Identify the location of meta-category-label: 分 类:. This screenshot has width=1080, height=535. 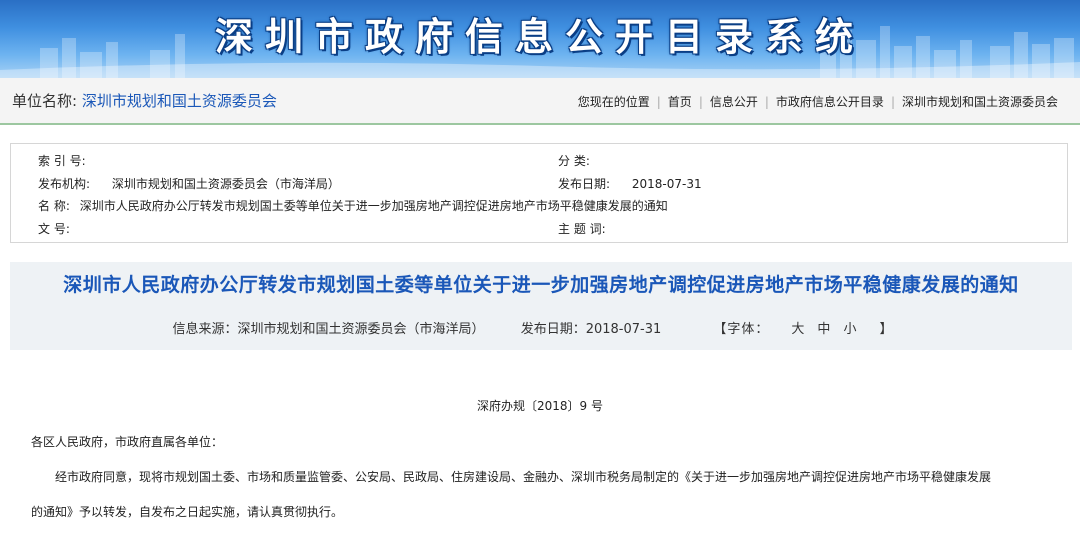
(574, 161).